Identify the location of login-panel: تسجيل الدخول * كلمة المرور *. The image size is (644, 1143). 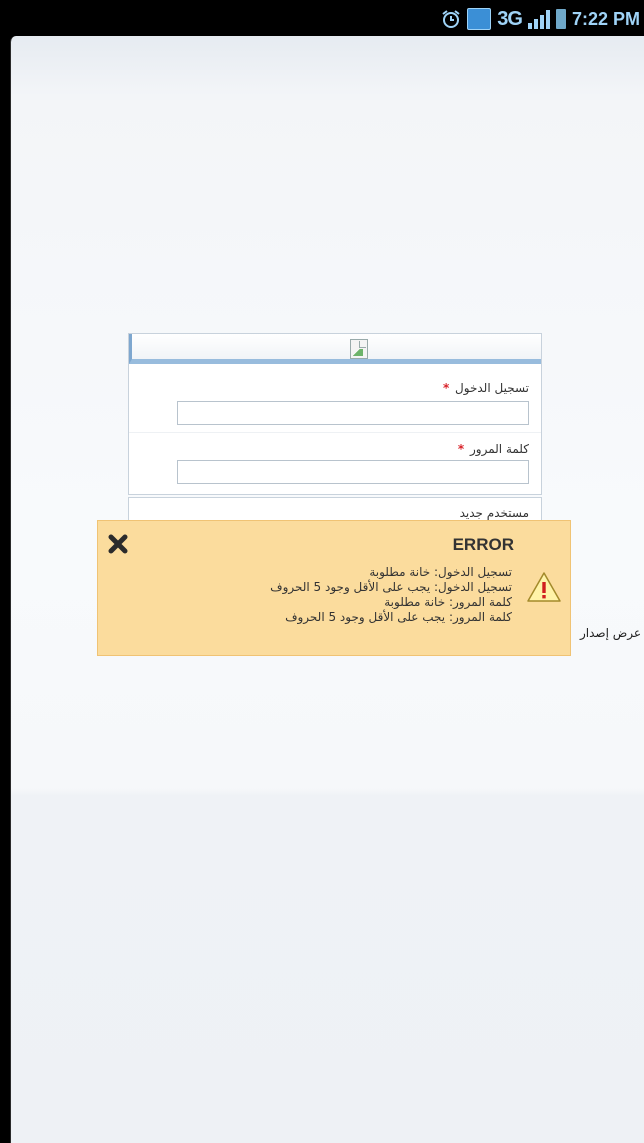
(335, 414).